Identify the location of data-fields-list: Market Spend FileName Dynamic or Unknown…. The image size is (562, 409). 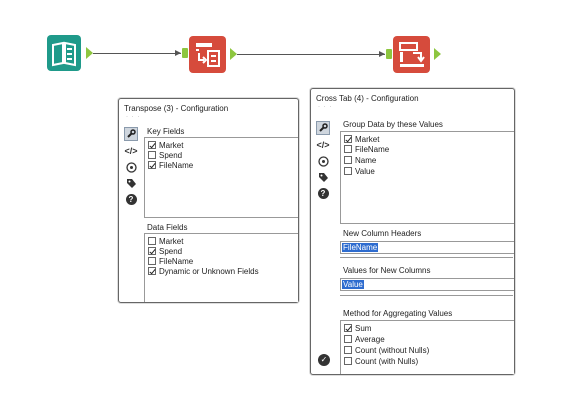
(221, 267).